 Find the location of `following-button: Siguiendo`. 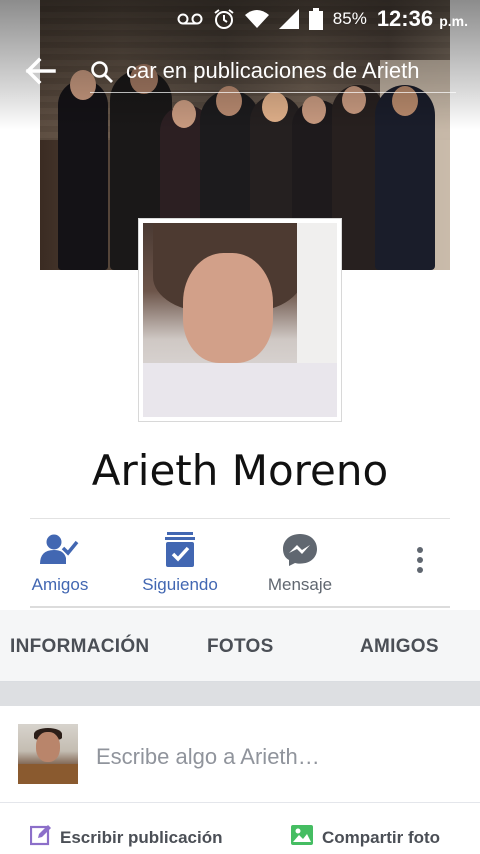

following-button: Siguiendo is located at coordinates (180, 565).